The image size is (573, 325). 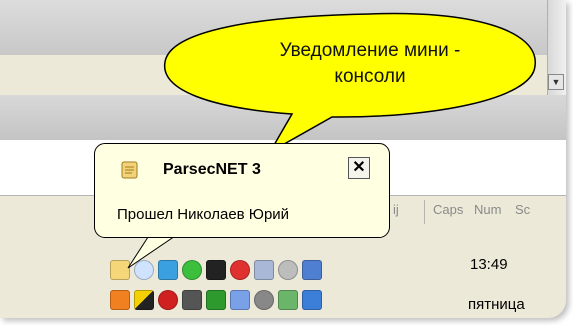 I want to click on close-button: ✕, so click(x=359, y=168).